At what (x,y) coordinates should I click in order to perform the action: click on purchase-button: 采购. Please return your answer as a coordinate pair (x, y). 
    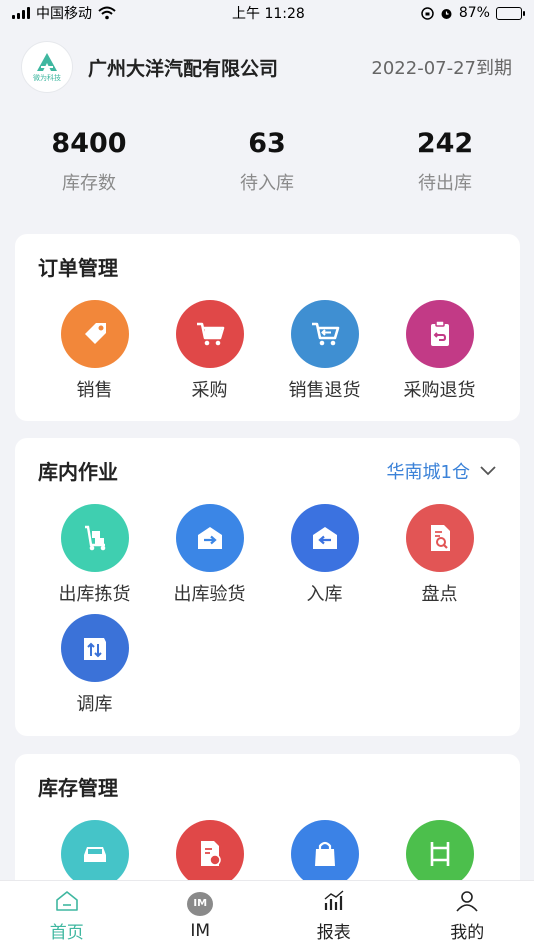
    Looking at the image, I should click on (209, 355).